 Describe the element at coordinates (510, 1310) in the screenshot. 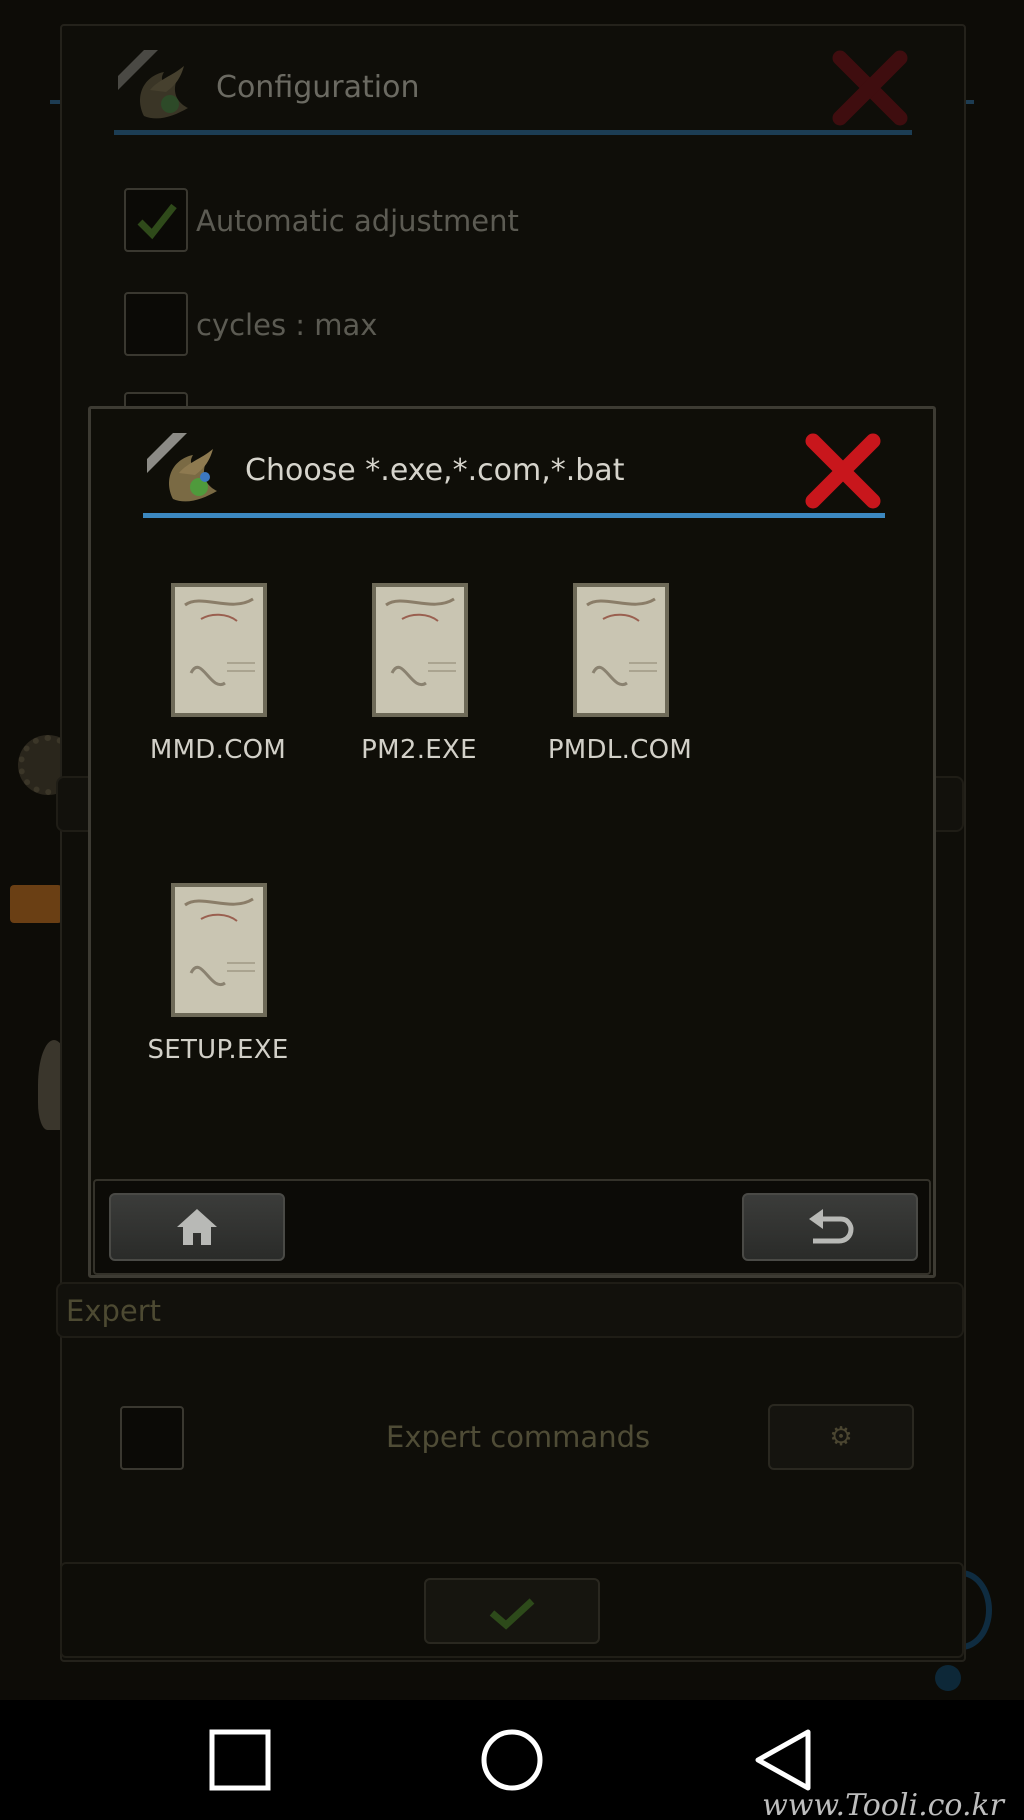

I see `expert-section-header: Expert` at that location.